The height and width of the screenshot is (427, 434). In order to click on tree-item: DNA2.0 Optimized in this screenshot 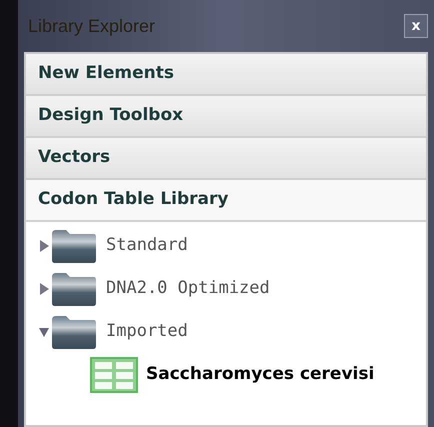, I will do `click(226, 288)`.